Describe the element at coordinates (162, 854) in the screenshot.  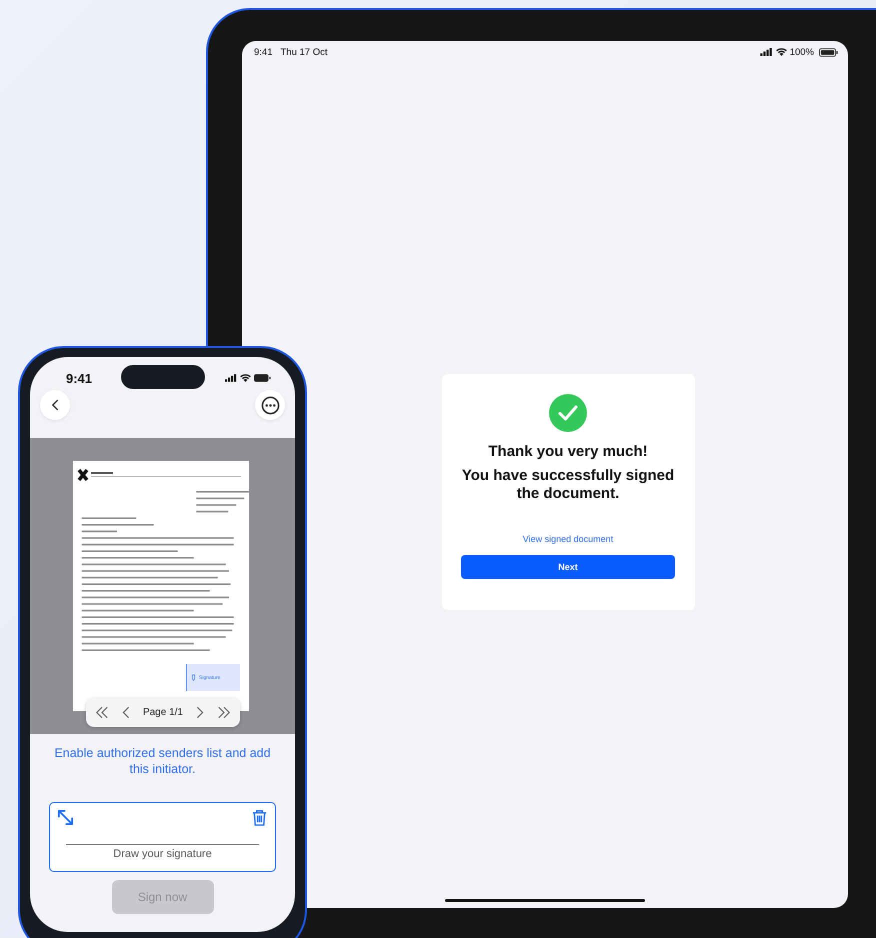
I see `signature-placeholder: Draw your signature` at that location.